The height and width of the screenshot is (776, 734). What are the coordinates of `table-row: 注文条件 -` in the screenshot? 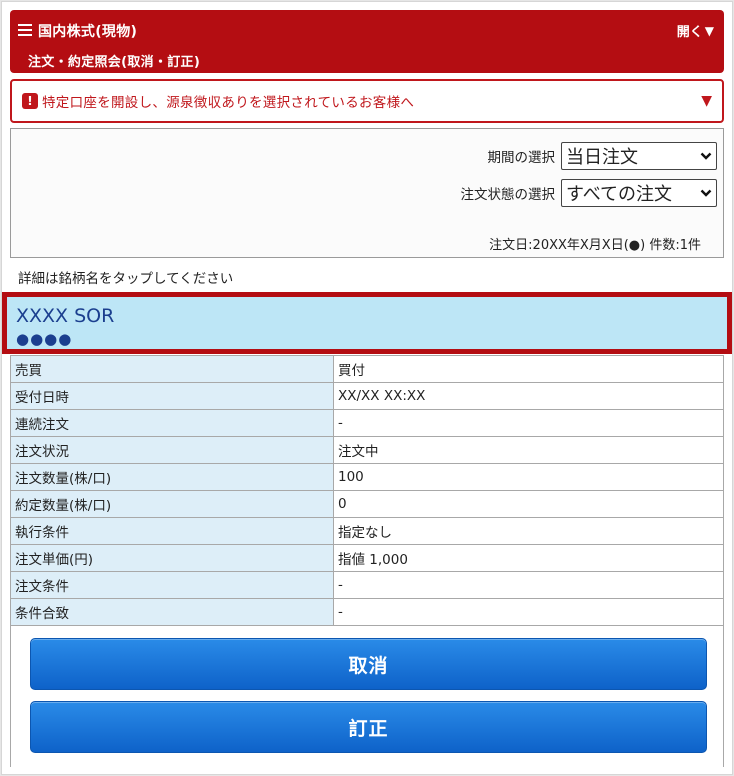 It's located at (367, 585).